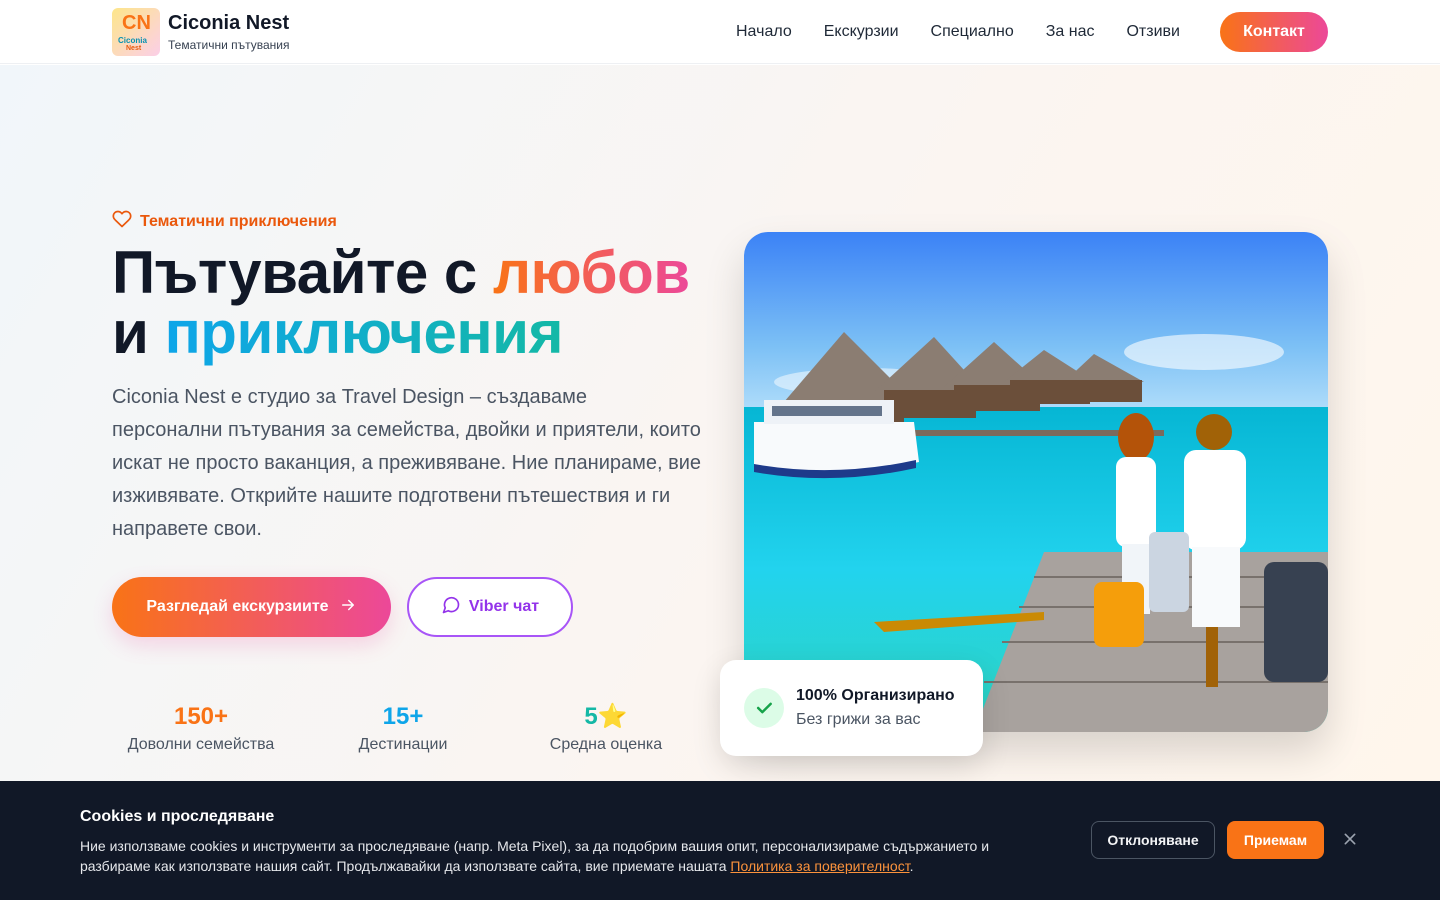 The height and width of the screenshot is (900, 1440). I want to click on headline-accent-adventure: приключения, so click(364, 332).